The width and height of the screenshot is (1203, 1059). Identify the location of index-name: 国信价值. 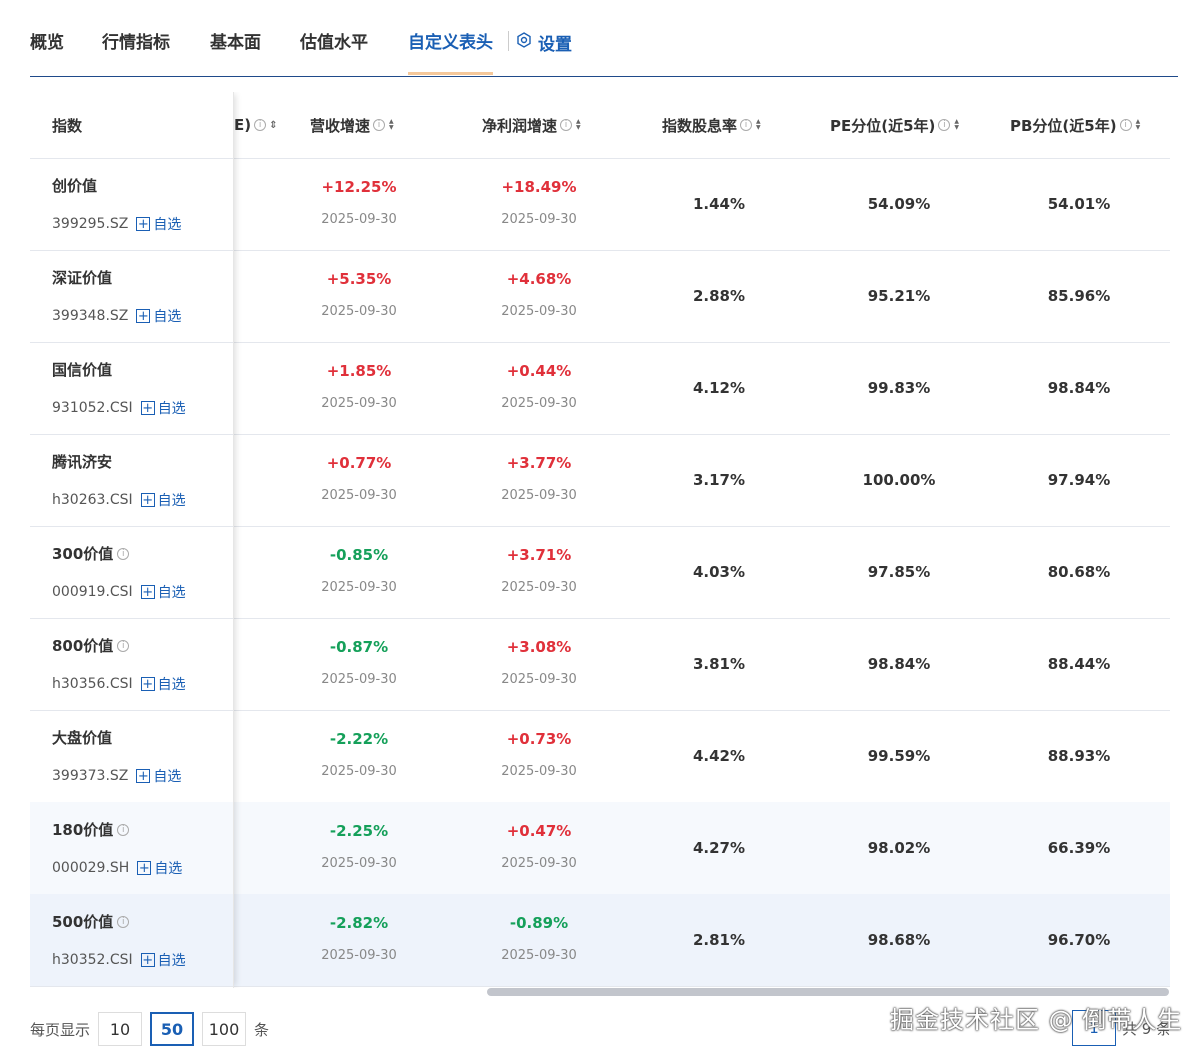
(82, 369).